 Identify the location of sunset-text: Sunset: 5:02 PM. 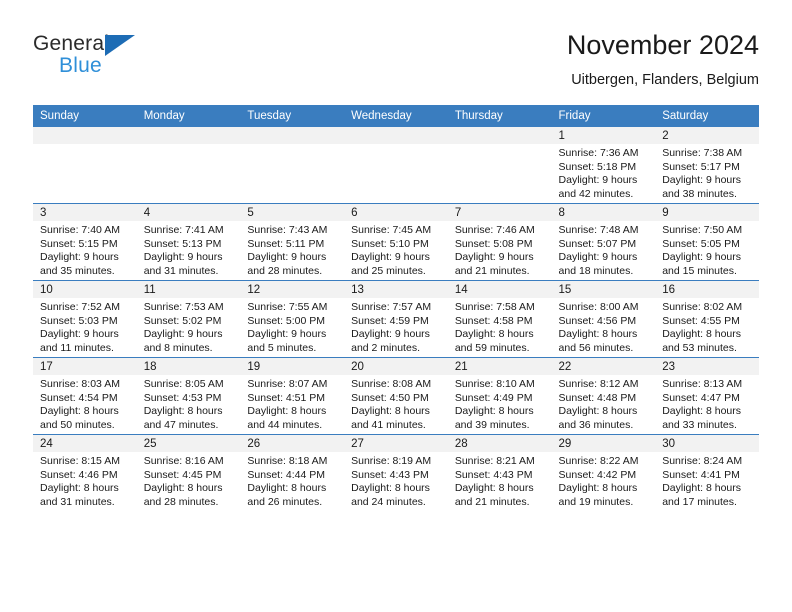
(182, 320).